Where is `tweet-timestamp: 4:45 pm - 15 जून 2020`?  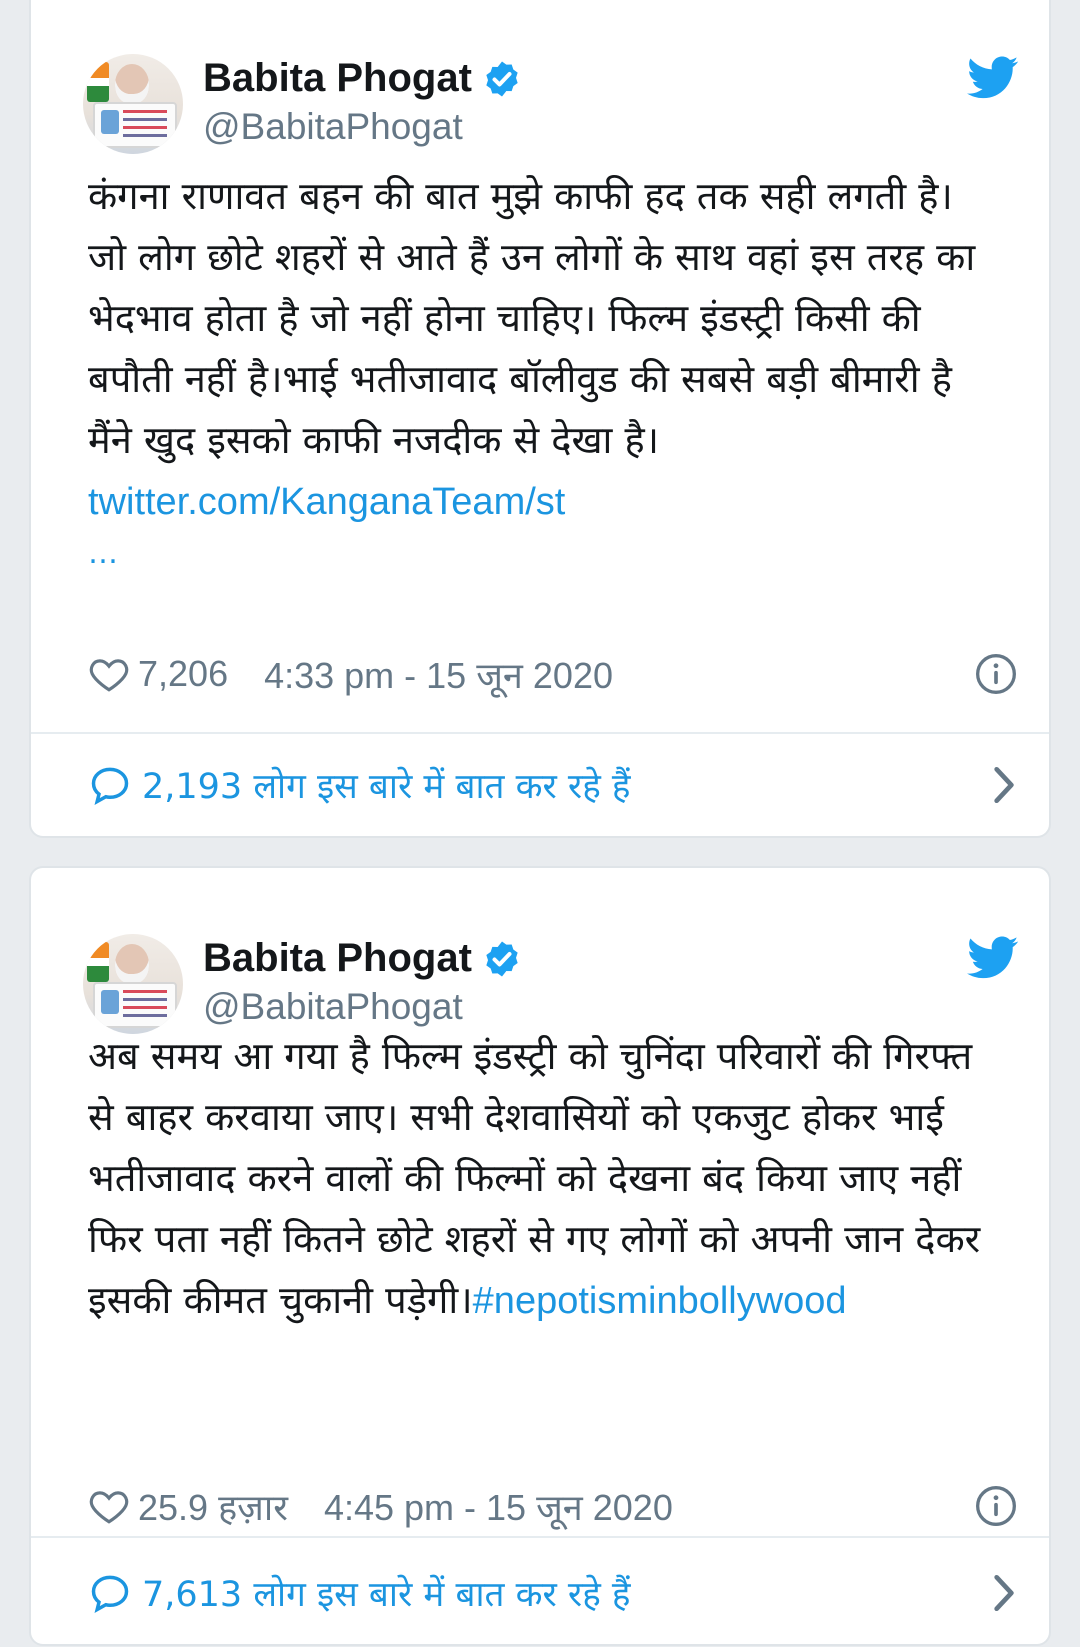
tweet-timestamp: 4:45 pm - 15 जून 2020 is located at coordinates (498, 1506).